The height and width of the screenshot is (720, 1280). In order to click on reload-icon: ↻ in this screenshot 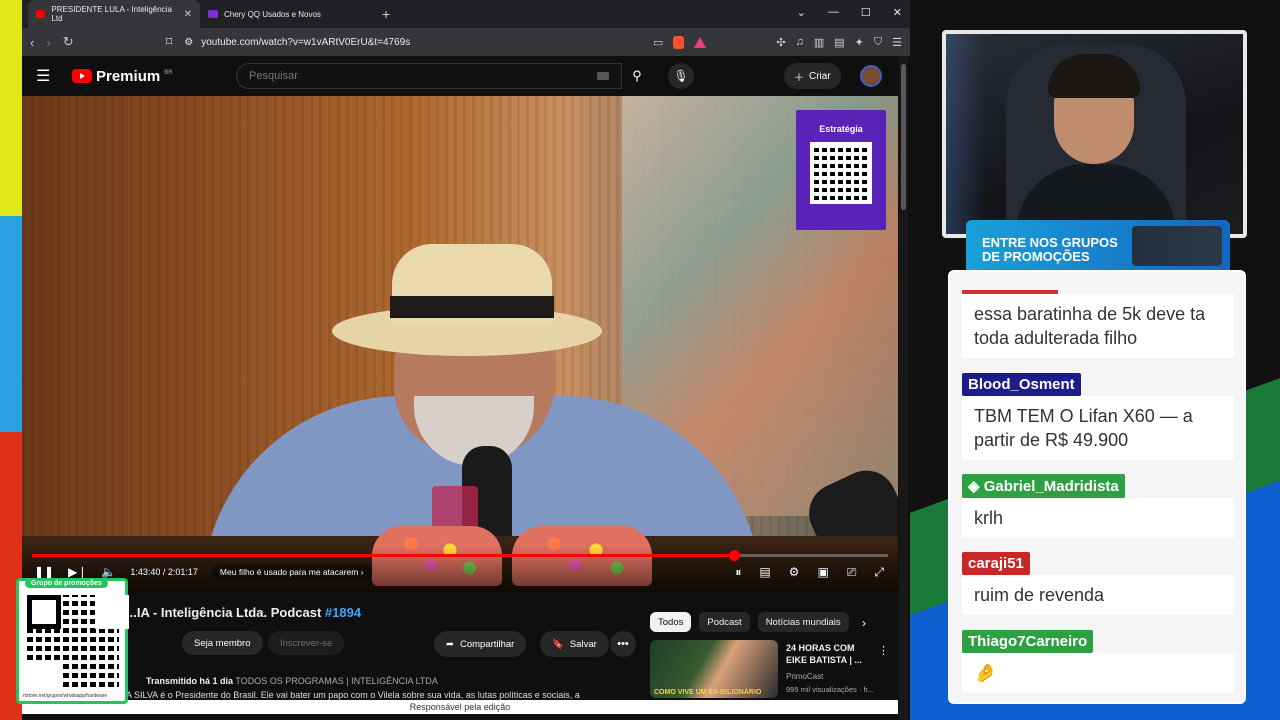, I will do `click(68, 42)`.